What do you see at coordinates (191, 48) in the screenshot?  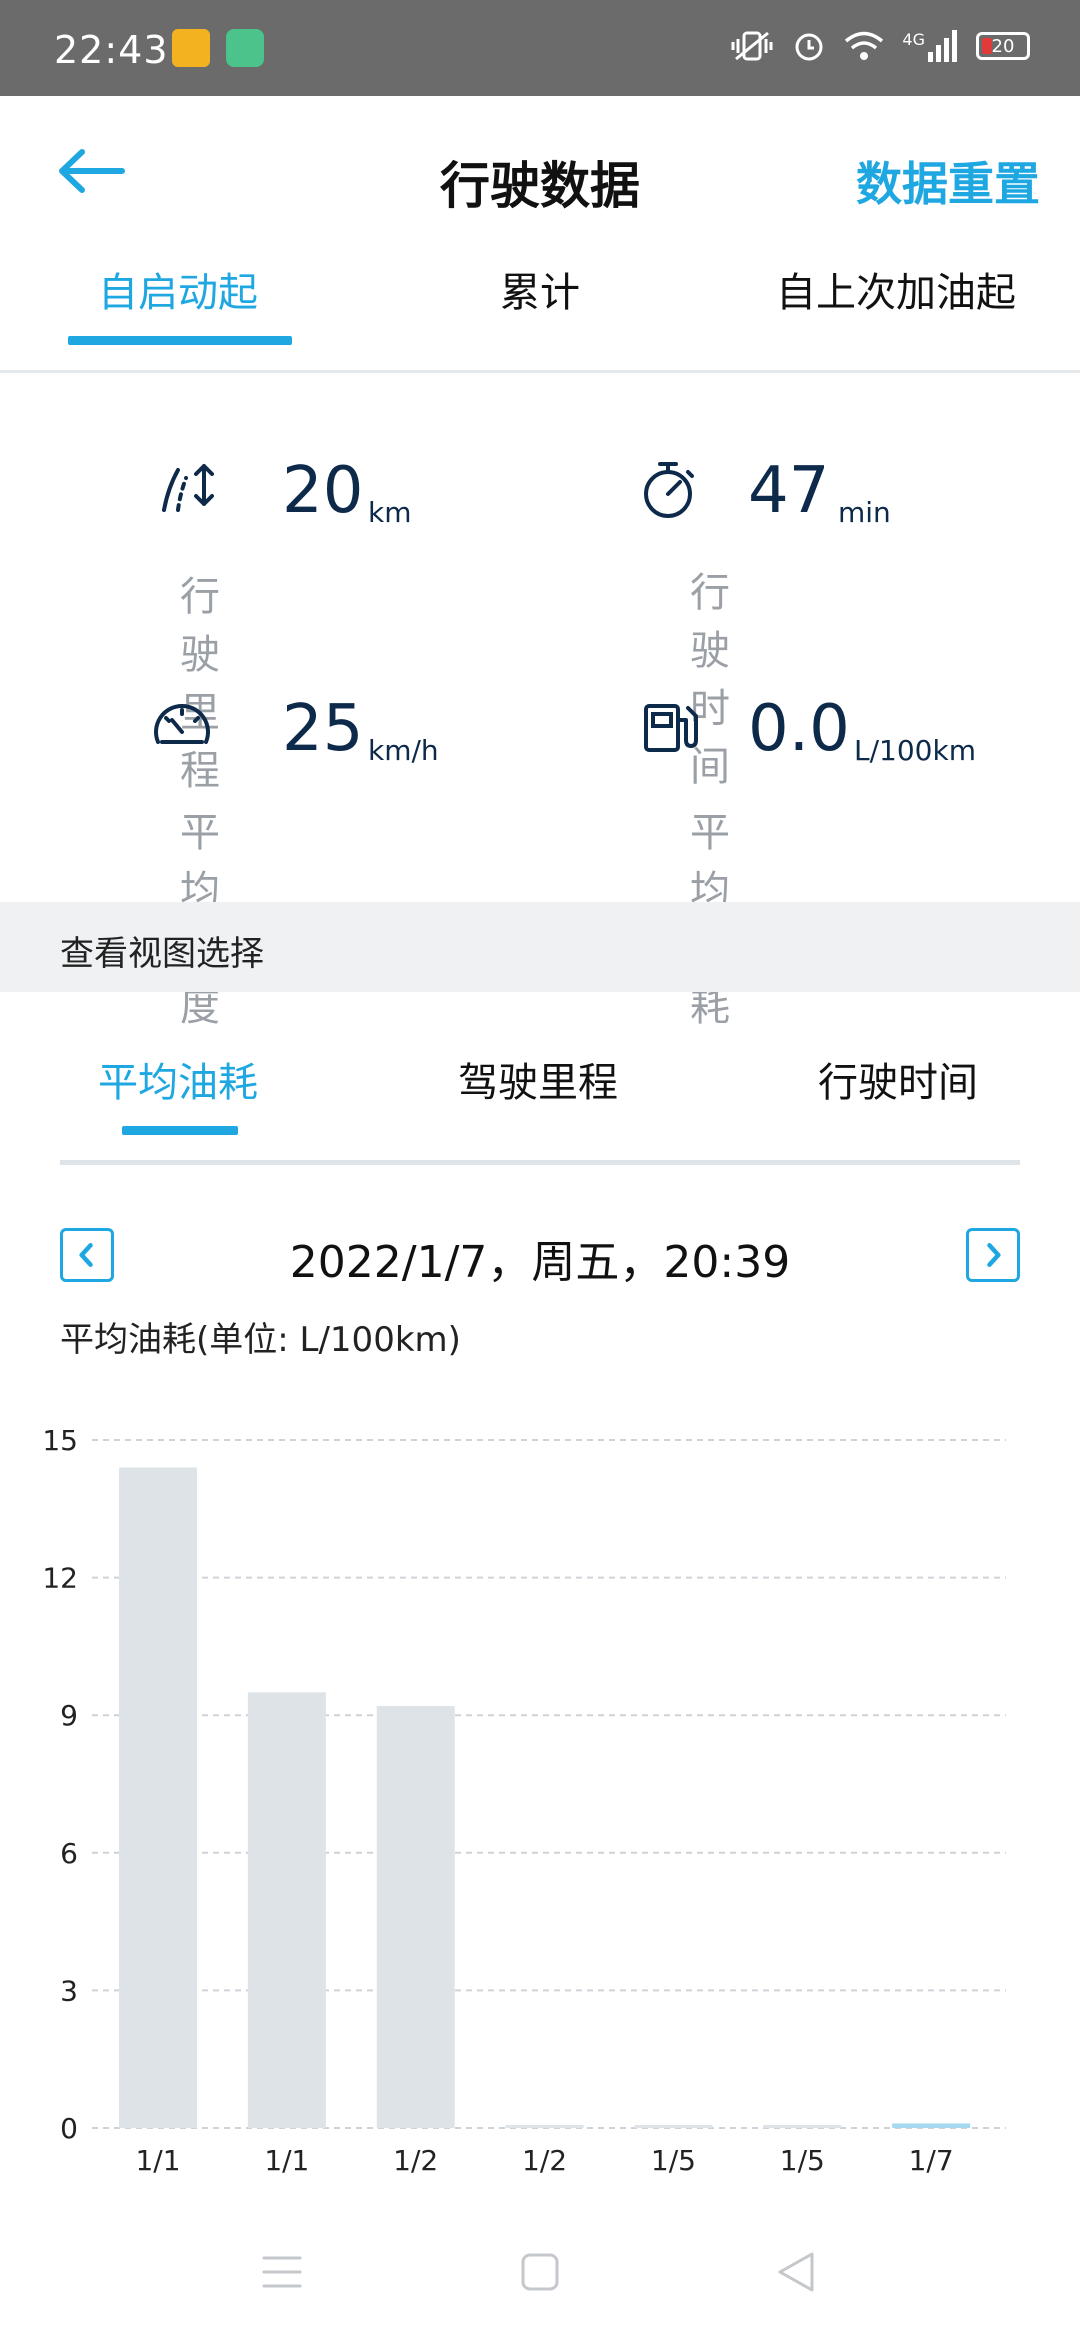 I see `car-app-icon` at bounding box center [191, 48].